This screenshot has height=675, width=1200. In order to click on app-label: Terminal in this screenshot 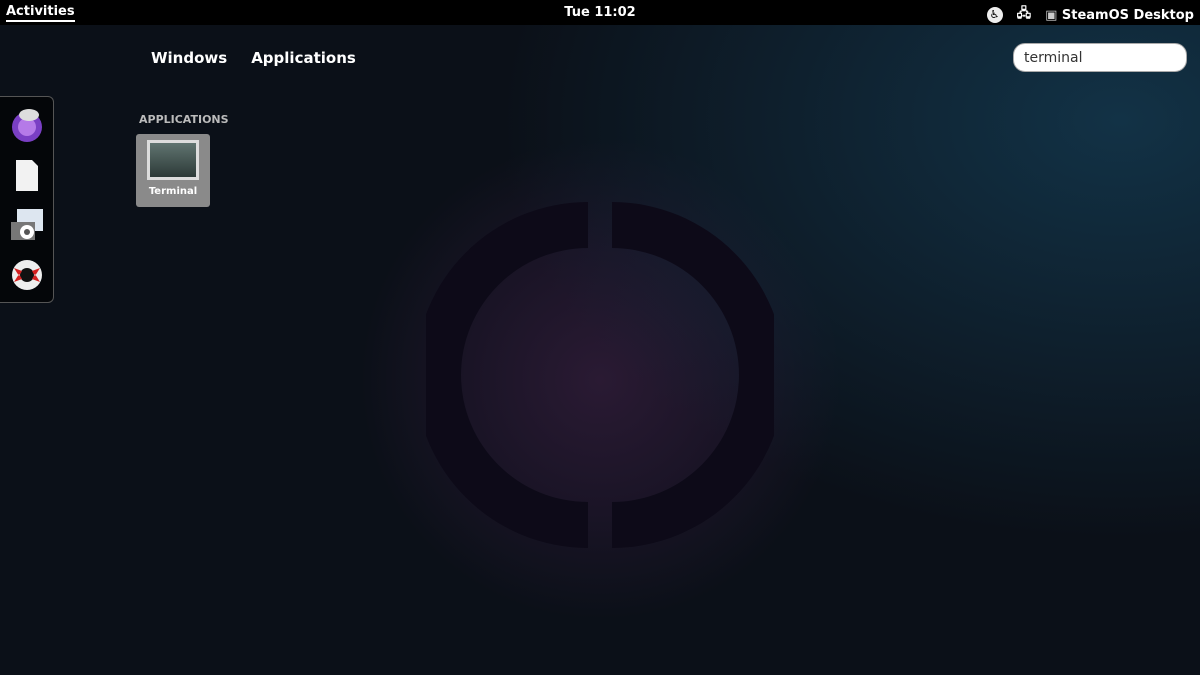, I will do `click(173, 191)`.